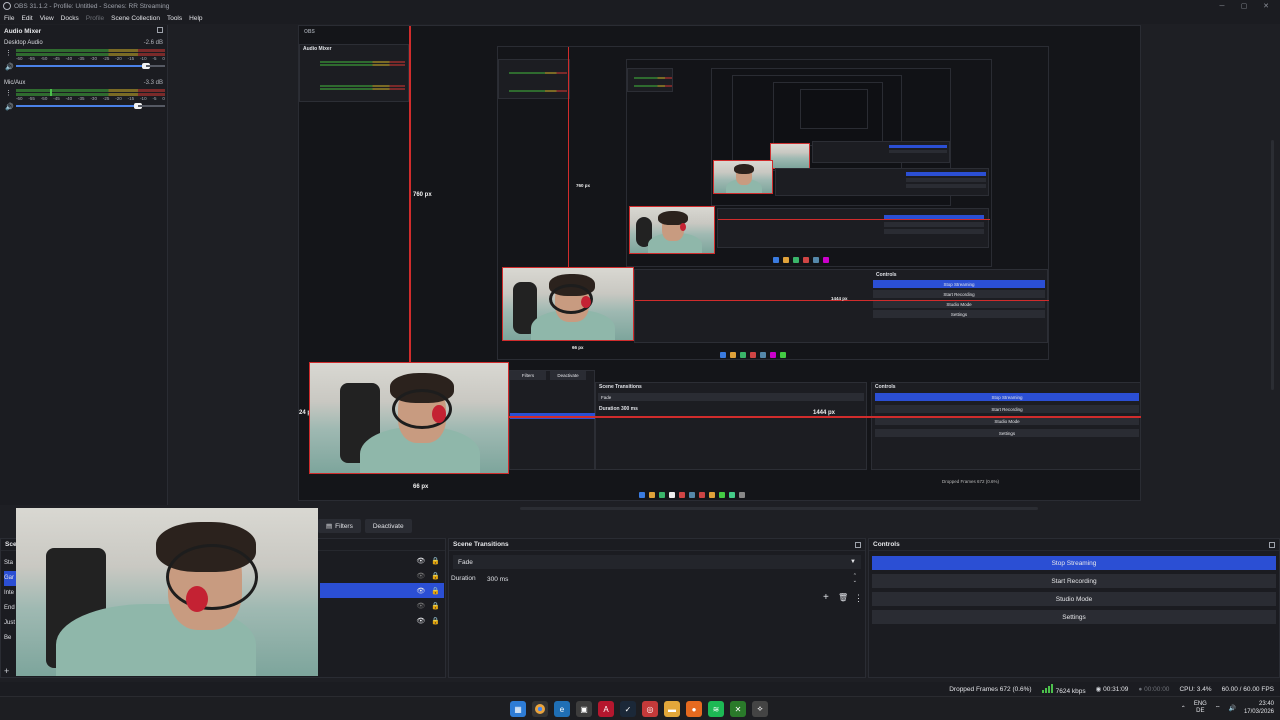 The width and height of the screenshot is (1280, 720). Describe the element at coordinates (10, 578) in the screenshot. I see `scene-item: Gar` at that location.